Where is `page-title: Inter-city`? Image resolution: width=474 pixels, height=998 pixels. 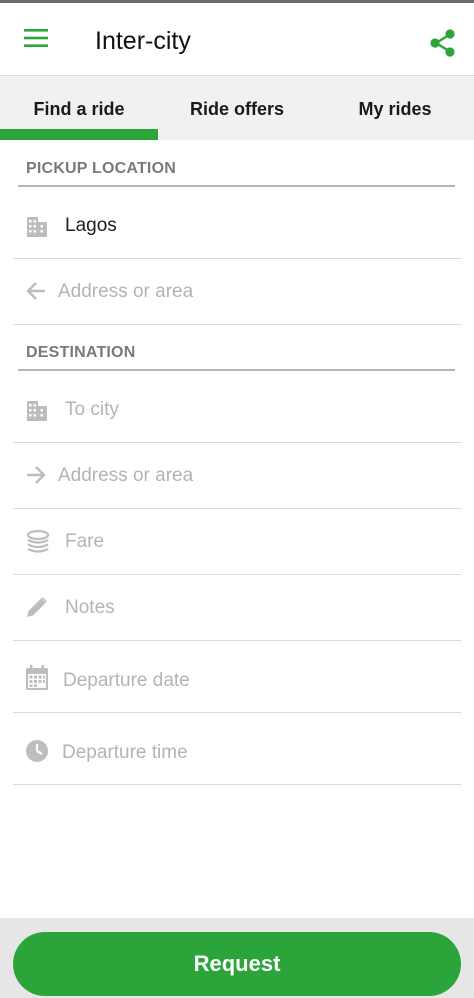
page-title: Inter-city is located at coordinates (143, 41).